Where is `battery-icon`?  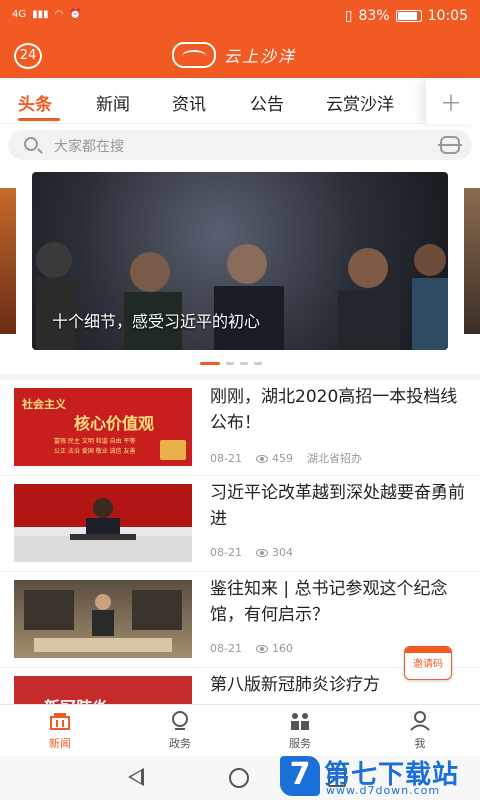
battery-icon is located at coordinates (408, 16).